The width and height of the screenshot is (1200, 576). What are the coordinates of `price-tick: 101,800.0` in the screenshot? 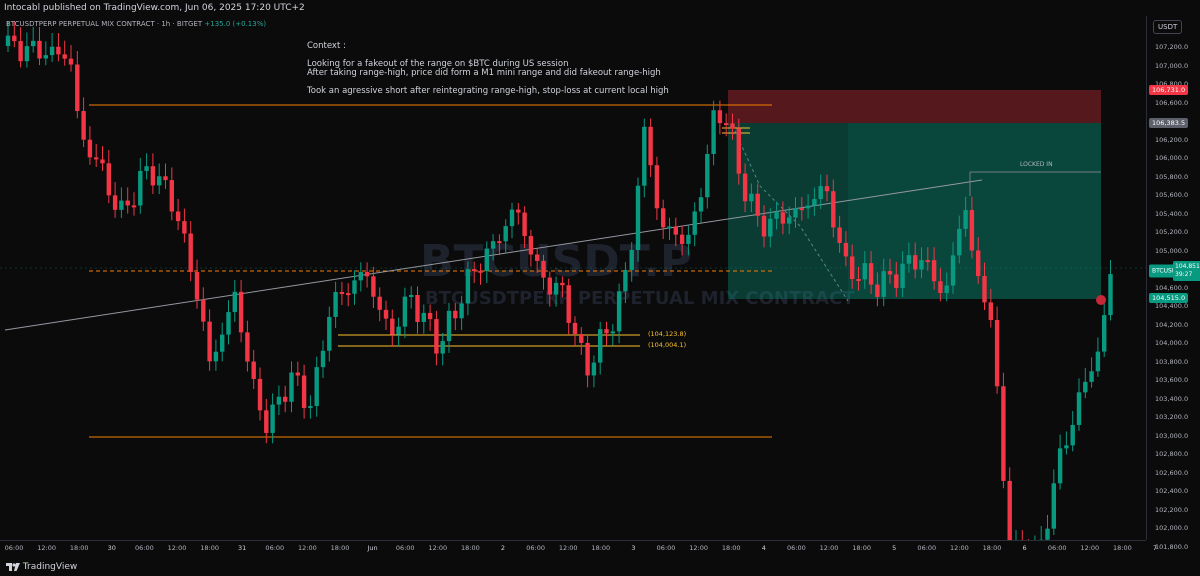 It's located at (1172, 546).